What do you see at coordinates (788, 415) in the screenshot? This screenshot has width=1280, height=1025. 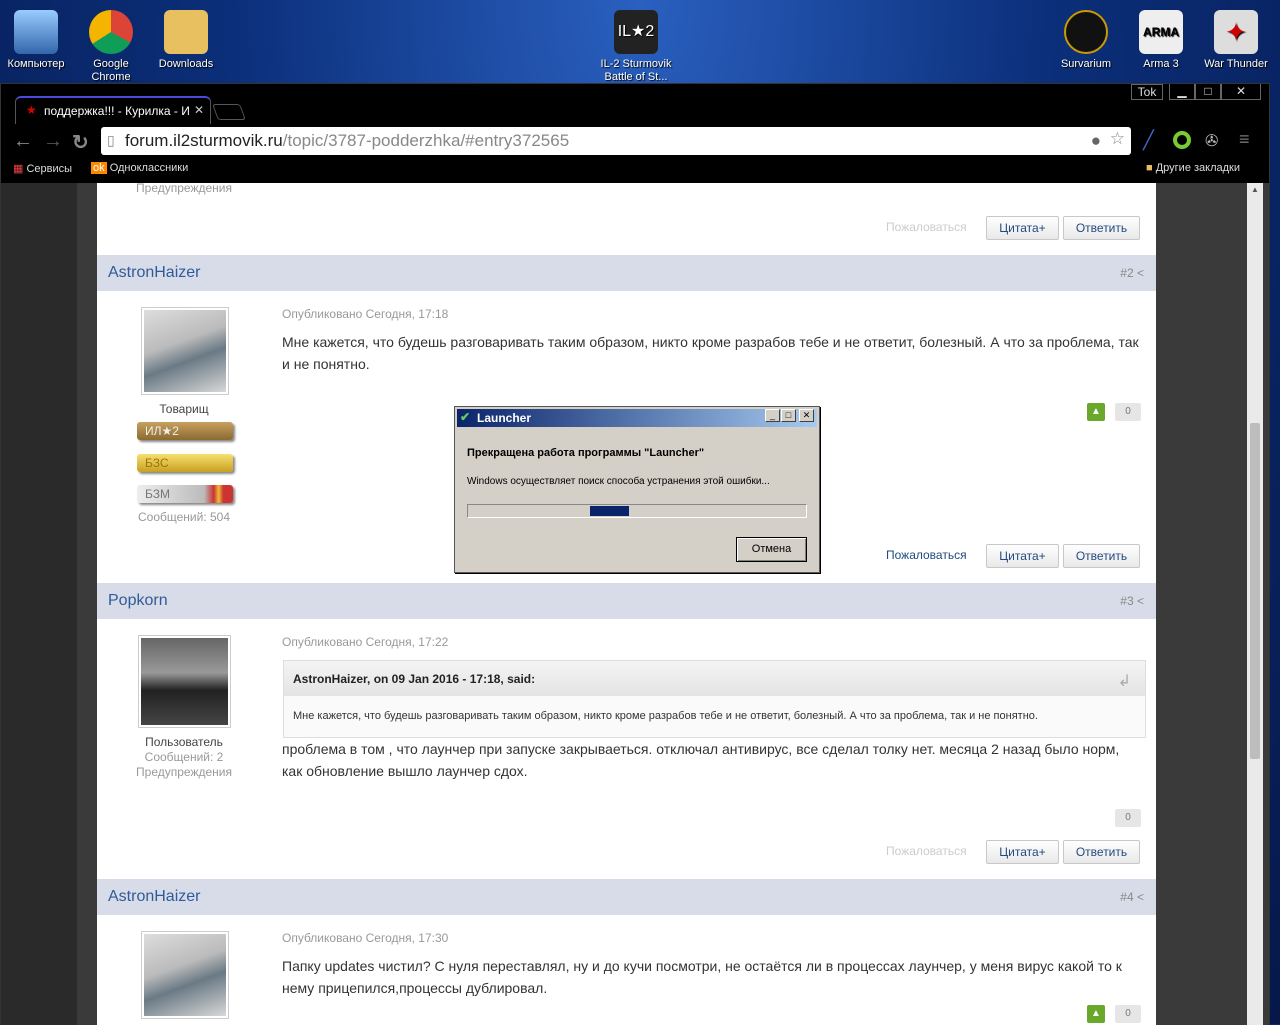 I see `dialog-maximize-button: □` at bounding box center [788, 415].